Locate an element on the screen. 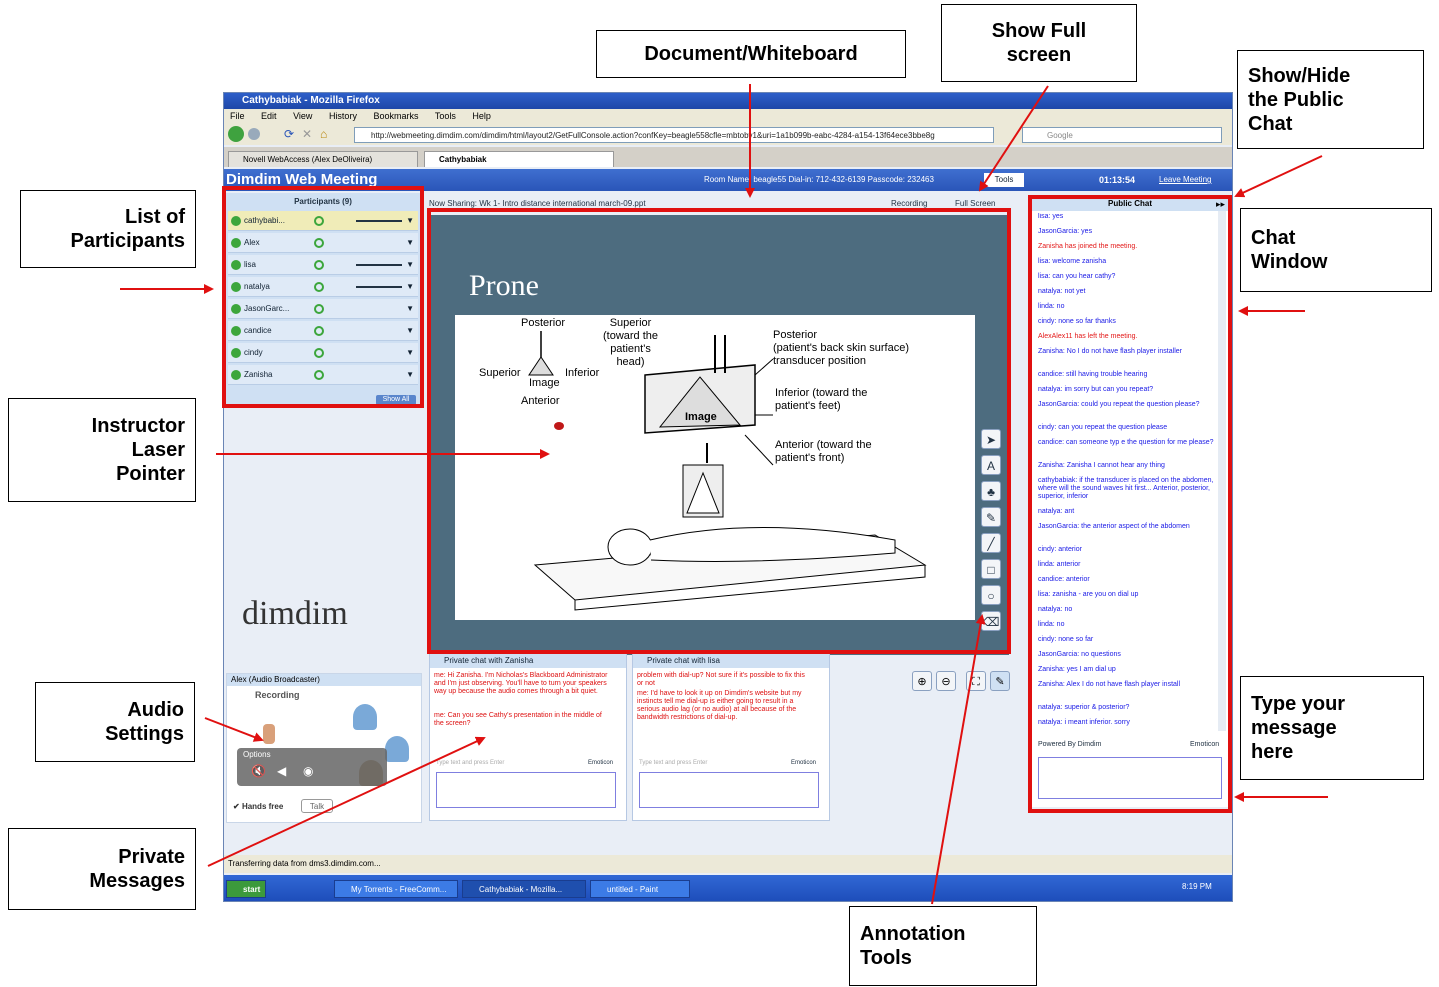 This screenshot has width=1439, height=987. callout-list-of-participants: List of Participants is located at coordinates (108, 229).